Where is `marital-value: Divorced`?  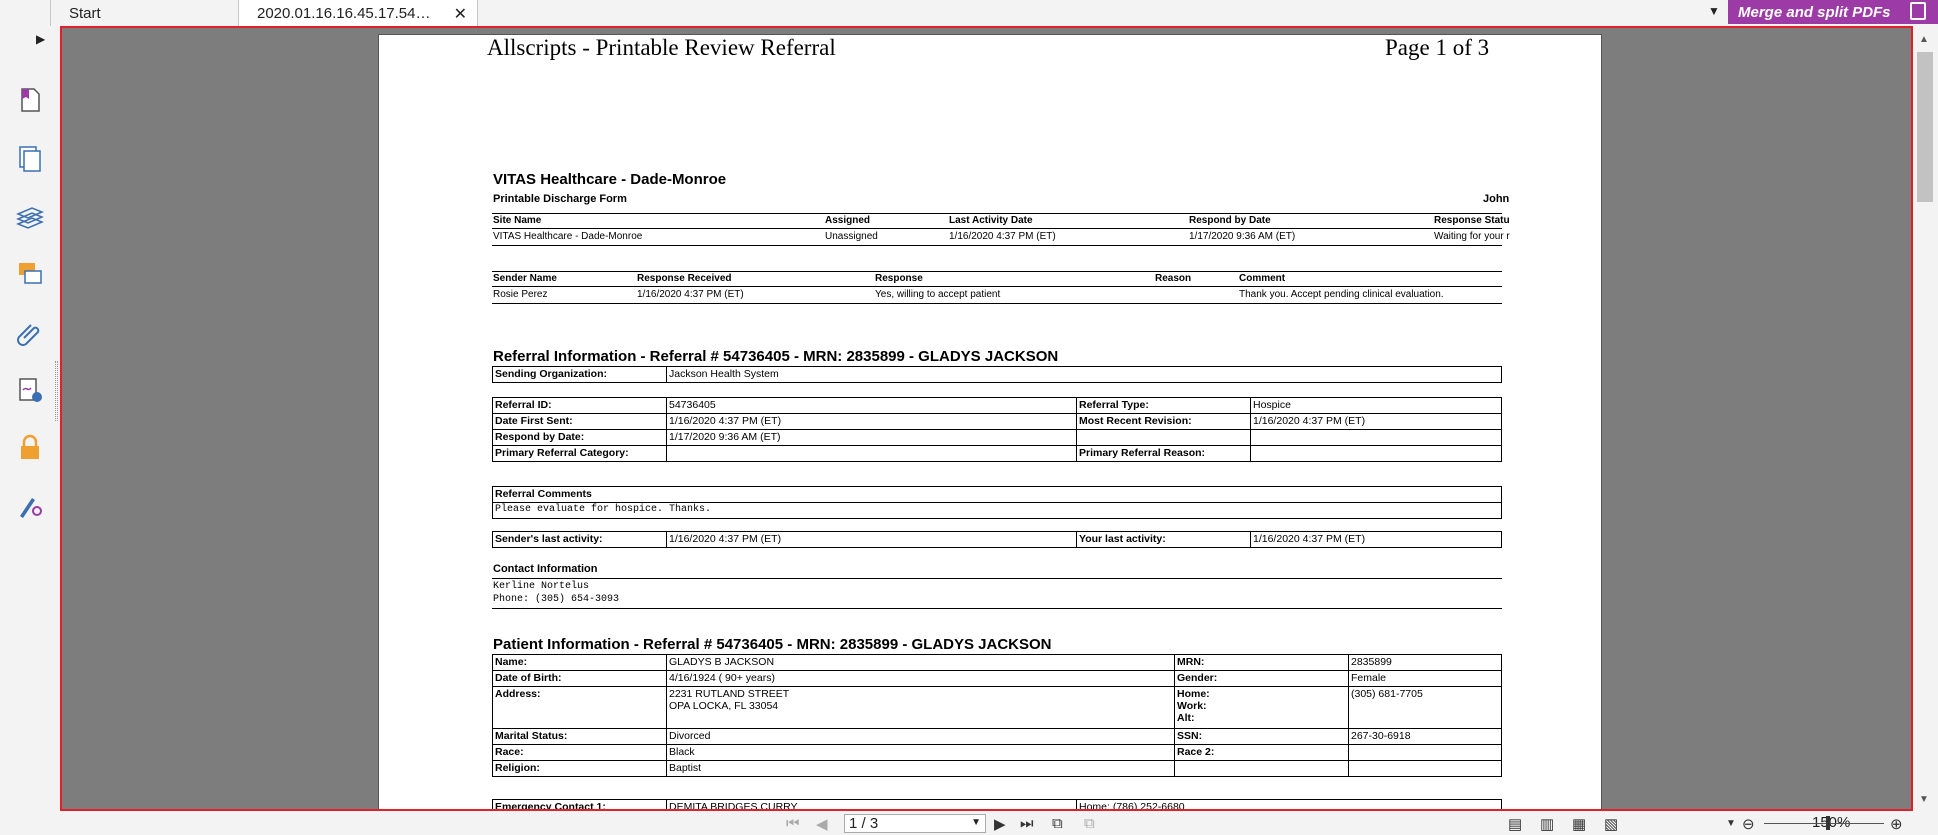
marital-value: Divorced is located at coordinates (920, 736).